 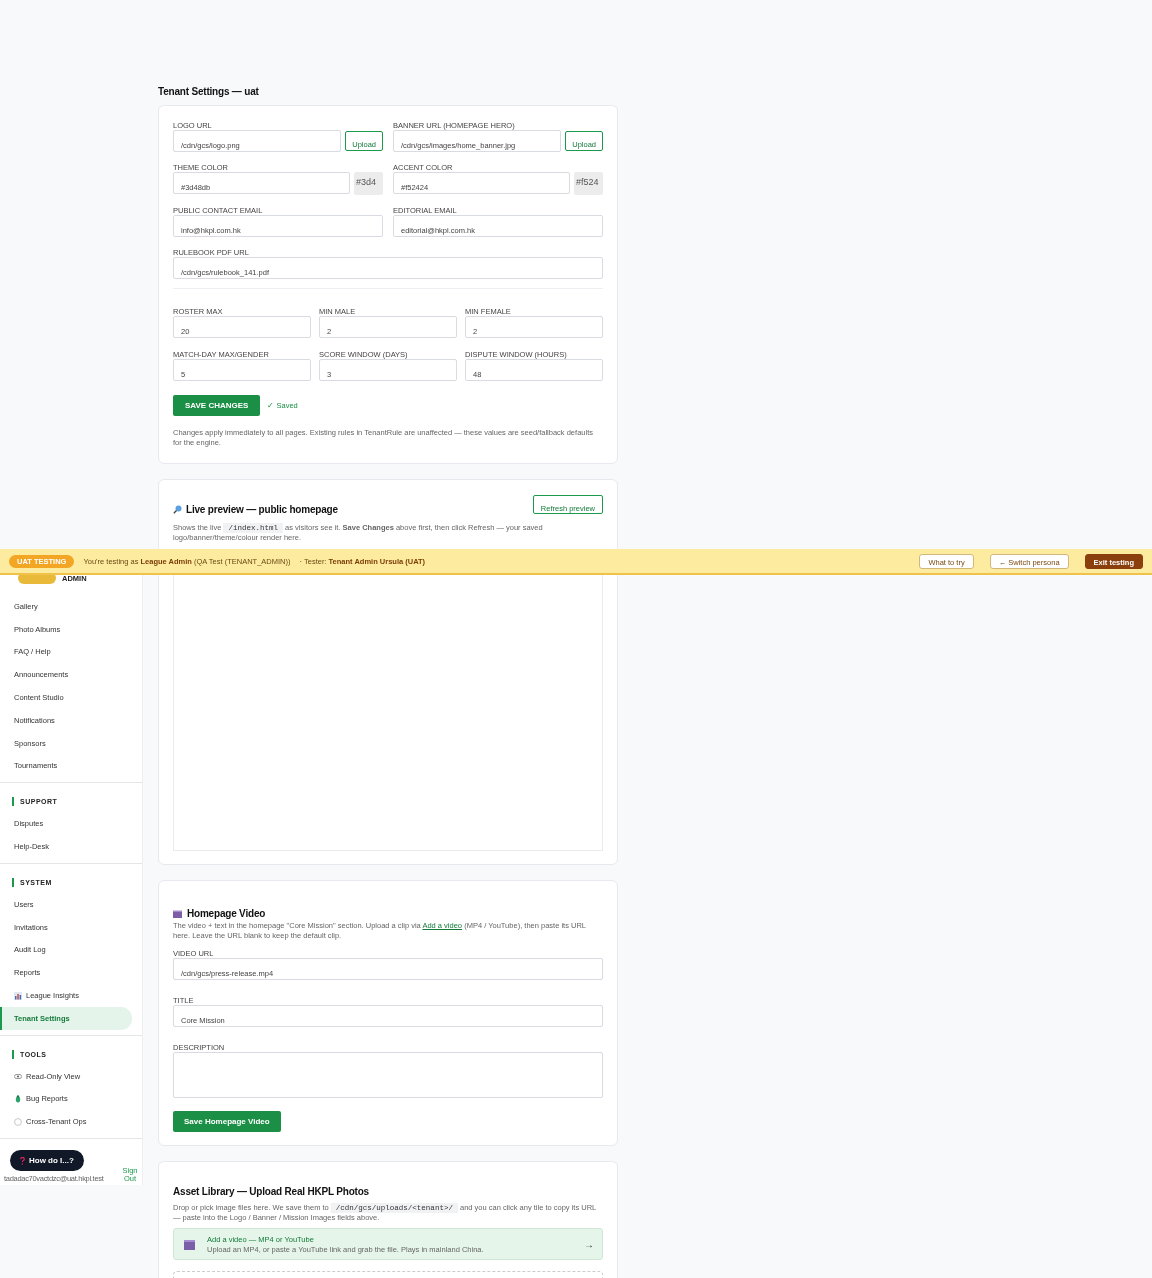 What do you see at coordinates (177, 509) in the screenshot?
I see `magnifier-icon` at bounding box center [177, 509].